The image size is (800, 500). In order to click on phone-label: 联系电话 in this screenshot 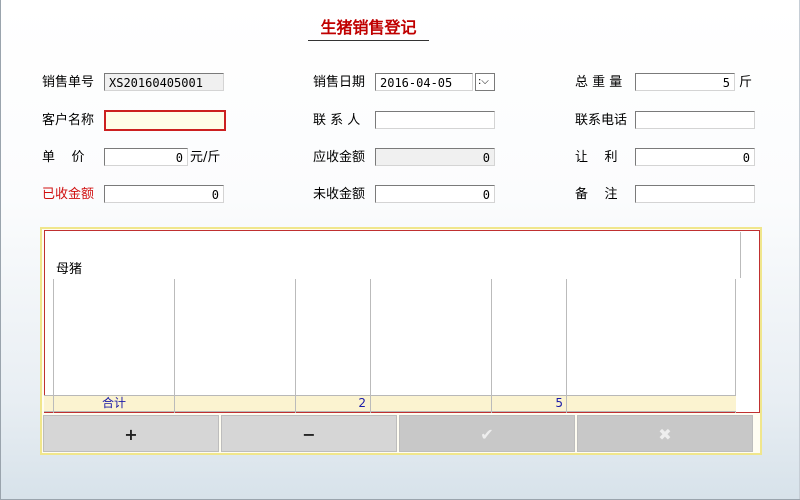, I will do `click(601, 120)`.